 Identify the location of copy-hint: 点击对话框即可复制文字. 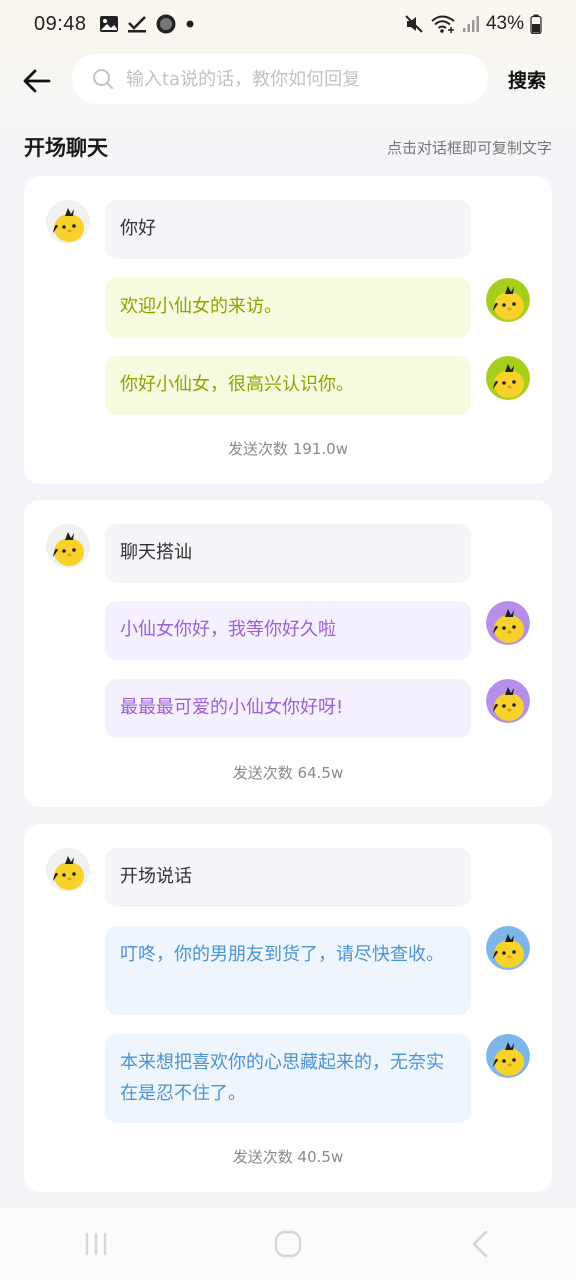
(469, 147).